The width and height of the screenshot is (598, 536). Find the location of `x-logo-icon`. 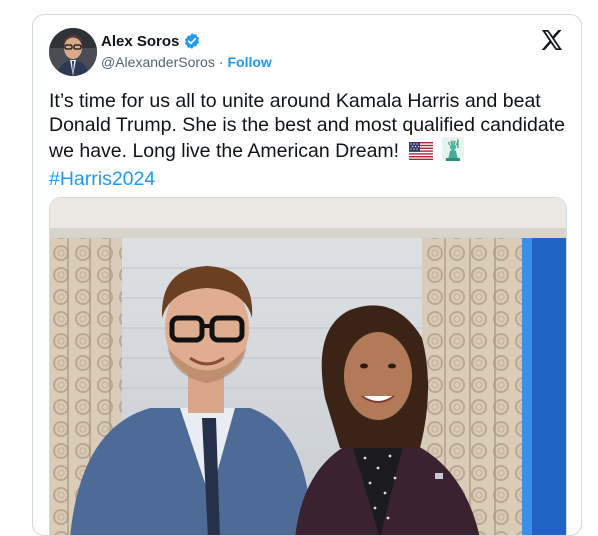

x-logo-icon is located at coordinates (552, 40).